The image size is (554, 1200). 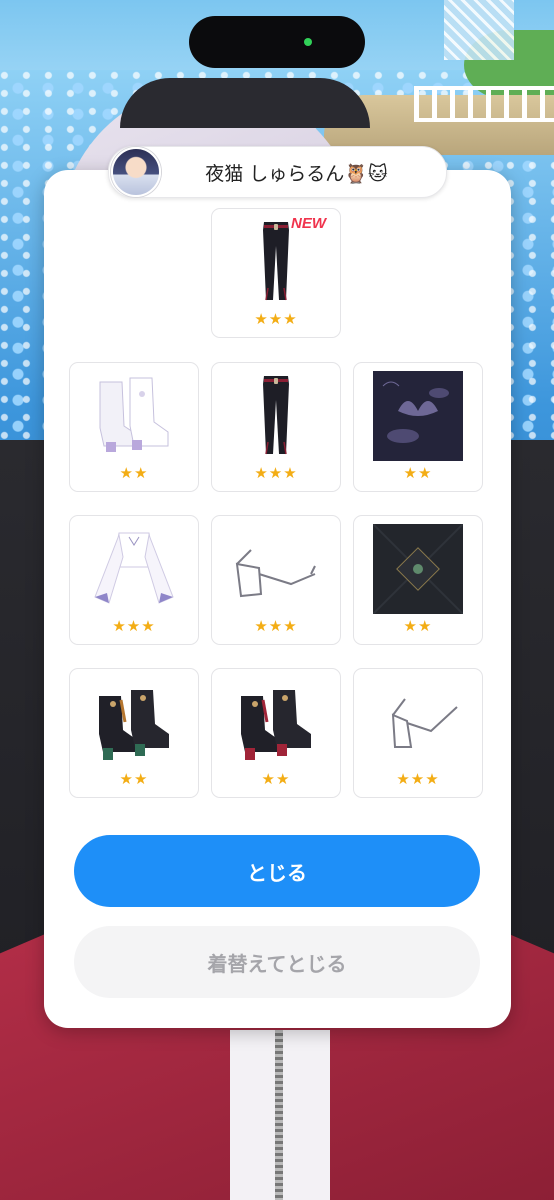 I want to click on lotus-pattern-tile-icon, so click(x=418, y=416).